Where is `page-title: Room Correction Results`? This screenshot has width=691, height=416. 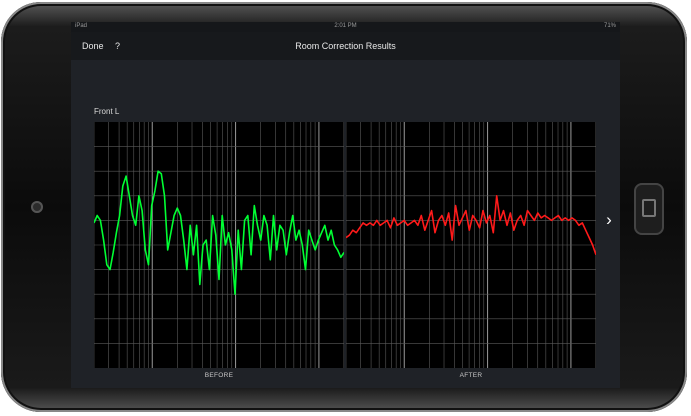
page-title: Room Correction Results is located at coordinates (345, 46).